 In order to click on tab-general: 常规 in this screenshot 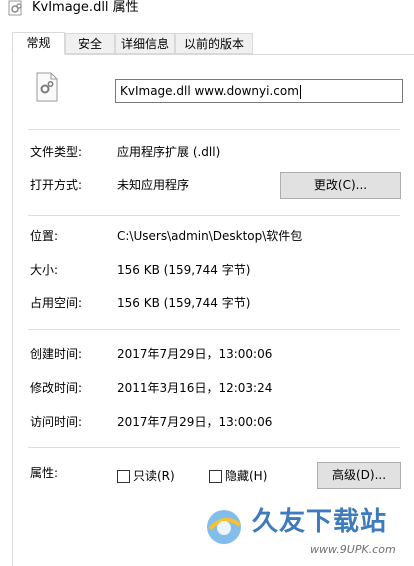, I will do `click(38, 43)`.